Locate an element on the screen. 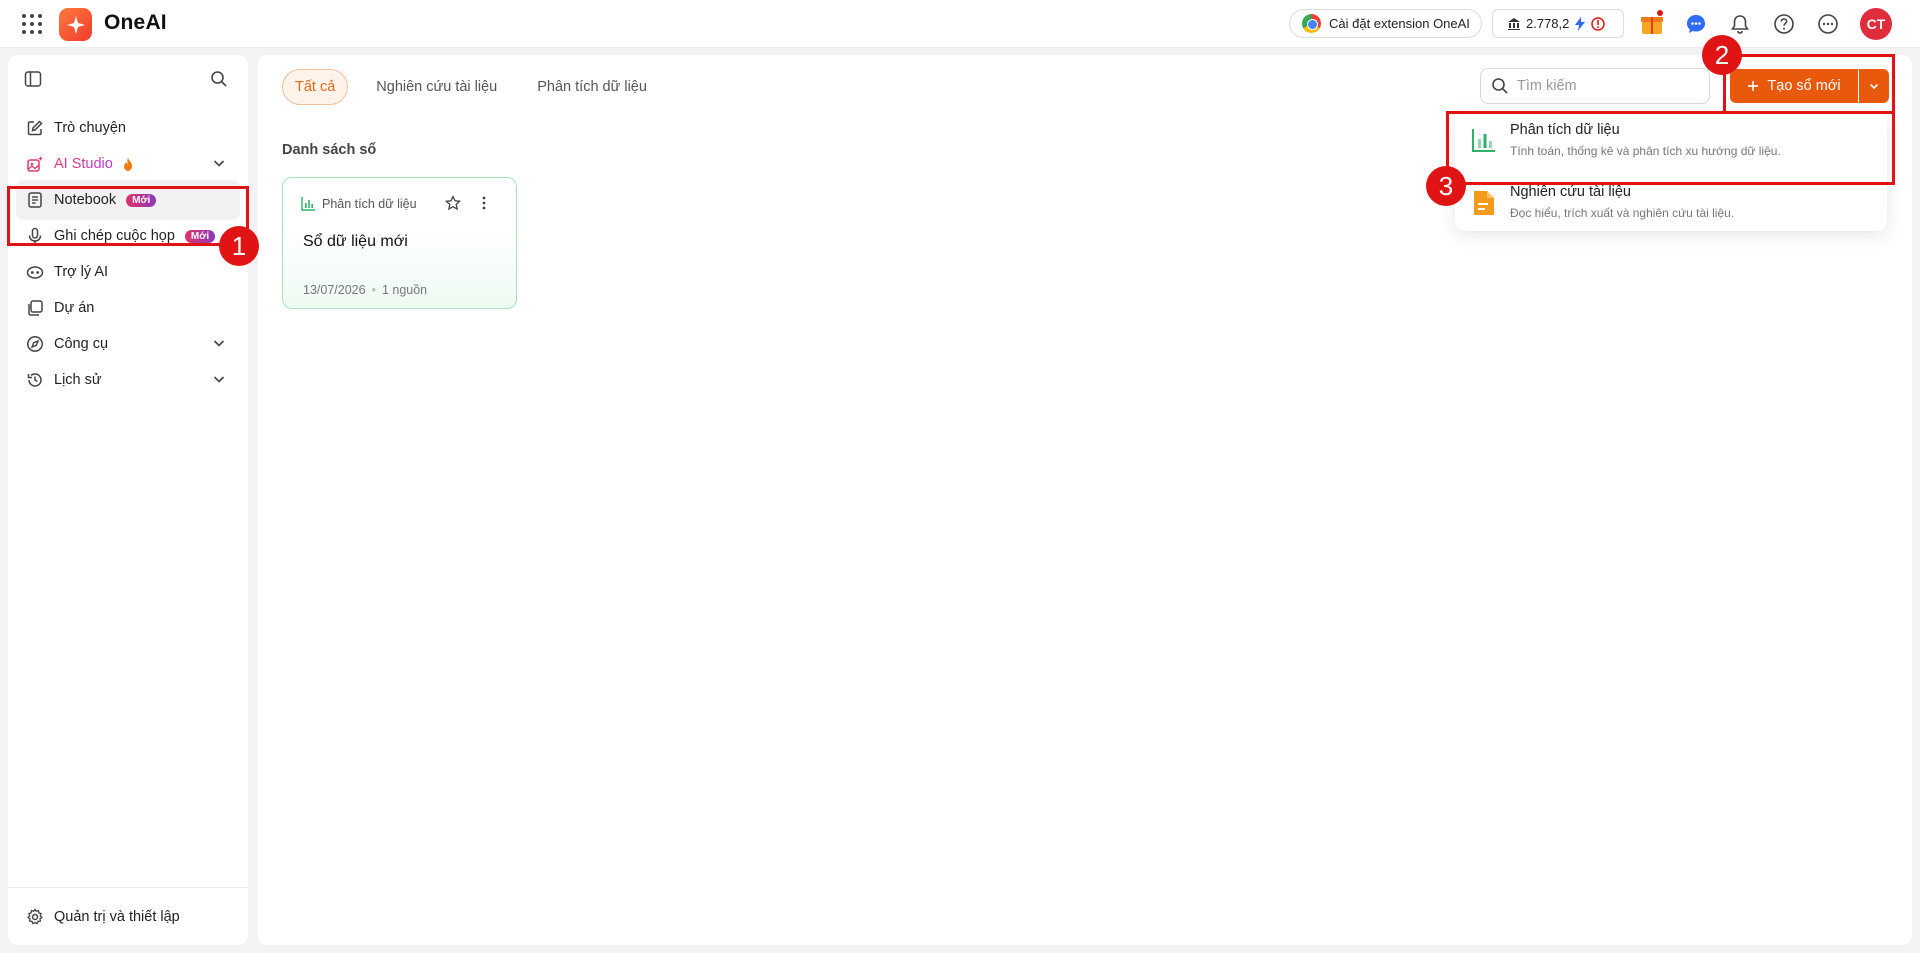  history-icon is located at coordinates (34, 380).